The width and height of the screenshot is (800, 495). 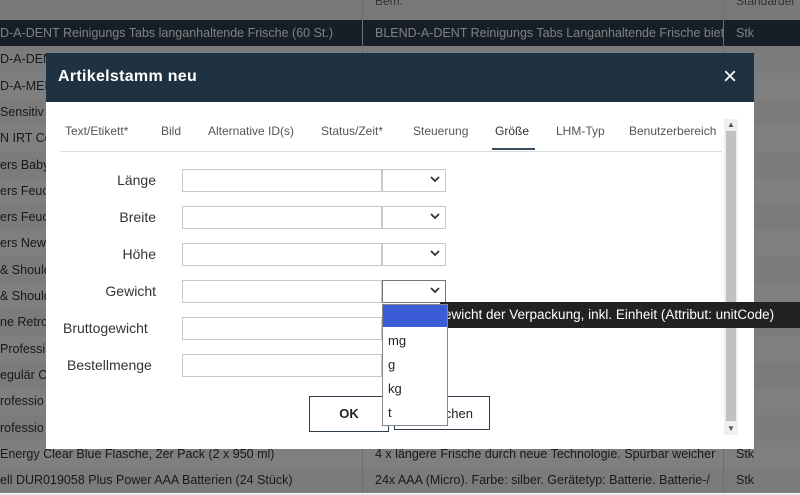 What do you see at coordinates (415, 389) in the screenshot?
I see `dropdown-option-kg: kg` at bounding box center [415, 389].